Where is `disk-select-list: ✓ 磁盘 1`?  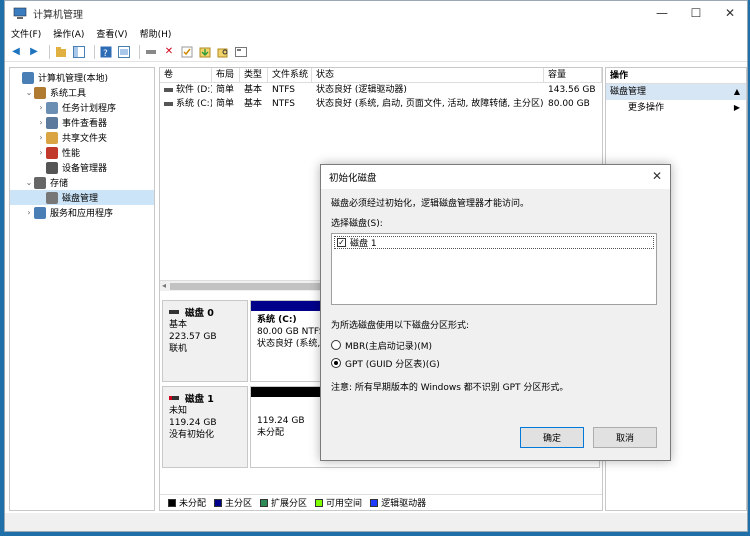 disk-select-list: ✓ 磁盘 1 is located at coordinates (494, 269).